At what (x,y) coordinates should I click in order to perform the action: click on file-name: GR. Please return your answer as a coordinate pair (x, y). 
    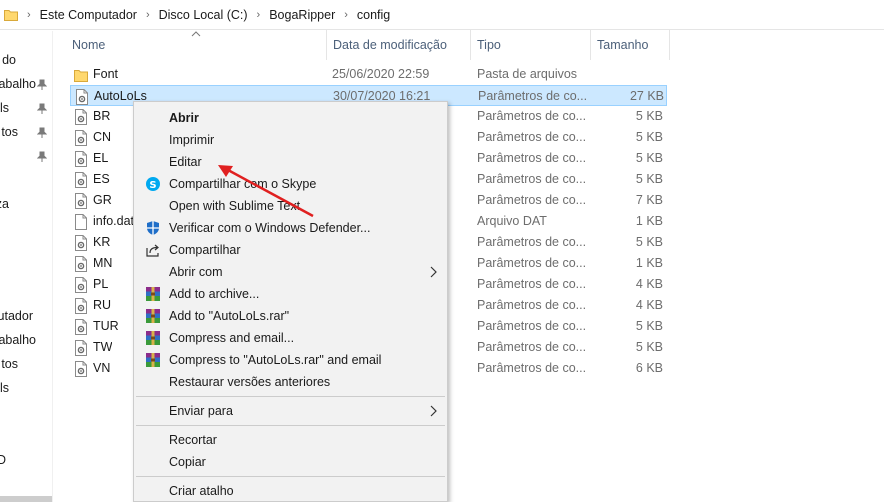
    Looking at the image, I should click on (102, 200).